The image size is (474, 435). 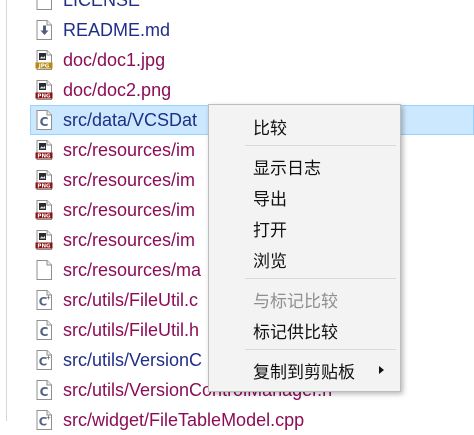 What do you see at coordinates (184, 420) in the screenshot?
I see `file-name: src/widget/FileTableModel.cpp` at bounding box center [184, 420].